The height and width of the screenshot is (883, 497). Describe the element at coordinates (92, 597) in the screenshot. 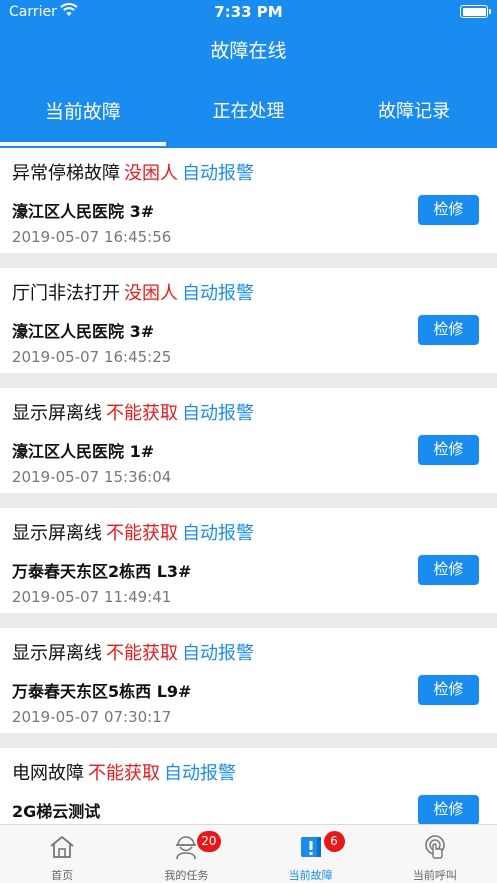

I see `fault-time: 2019-05-07 11:49:41` at that location.